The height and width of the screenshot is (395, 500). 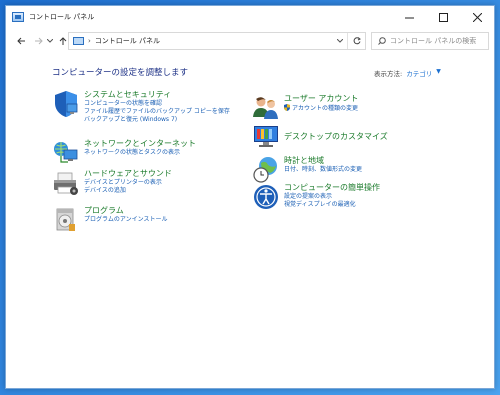 What do you see at coordinates (287, 107) in the screenshot?
I see `uac-shield-icon` at bounding box center [287, 107].